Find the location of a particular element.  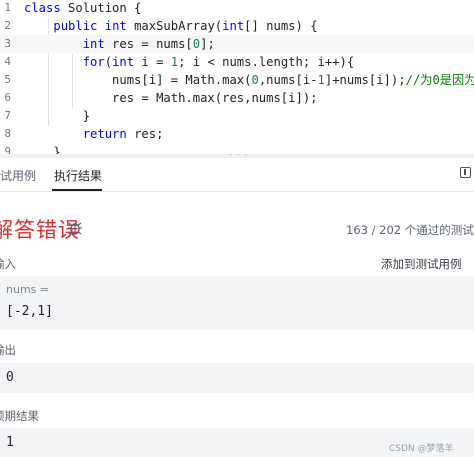

line-number: 5 is located at coordinates (7, 79).